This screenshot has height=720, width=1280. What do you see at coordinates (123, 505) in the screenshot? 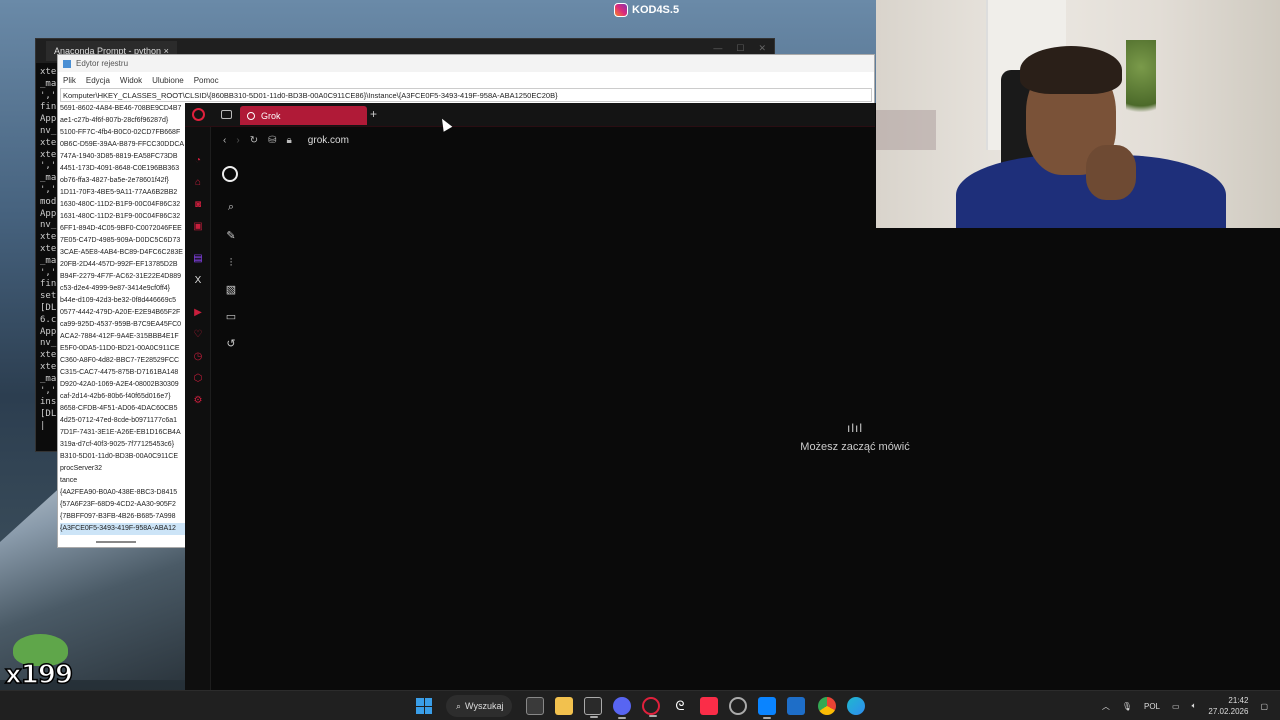
I see `registry-key-item: {57A6F23F-68D9-4CD2-AA30-905F2` at bounding box center [123, 505].